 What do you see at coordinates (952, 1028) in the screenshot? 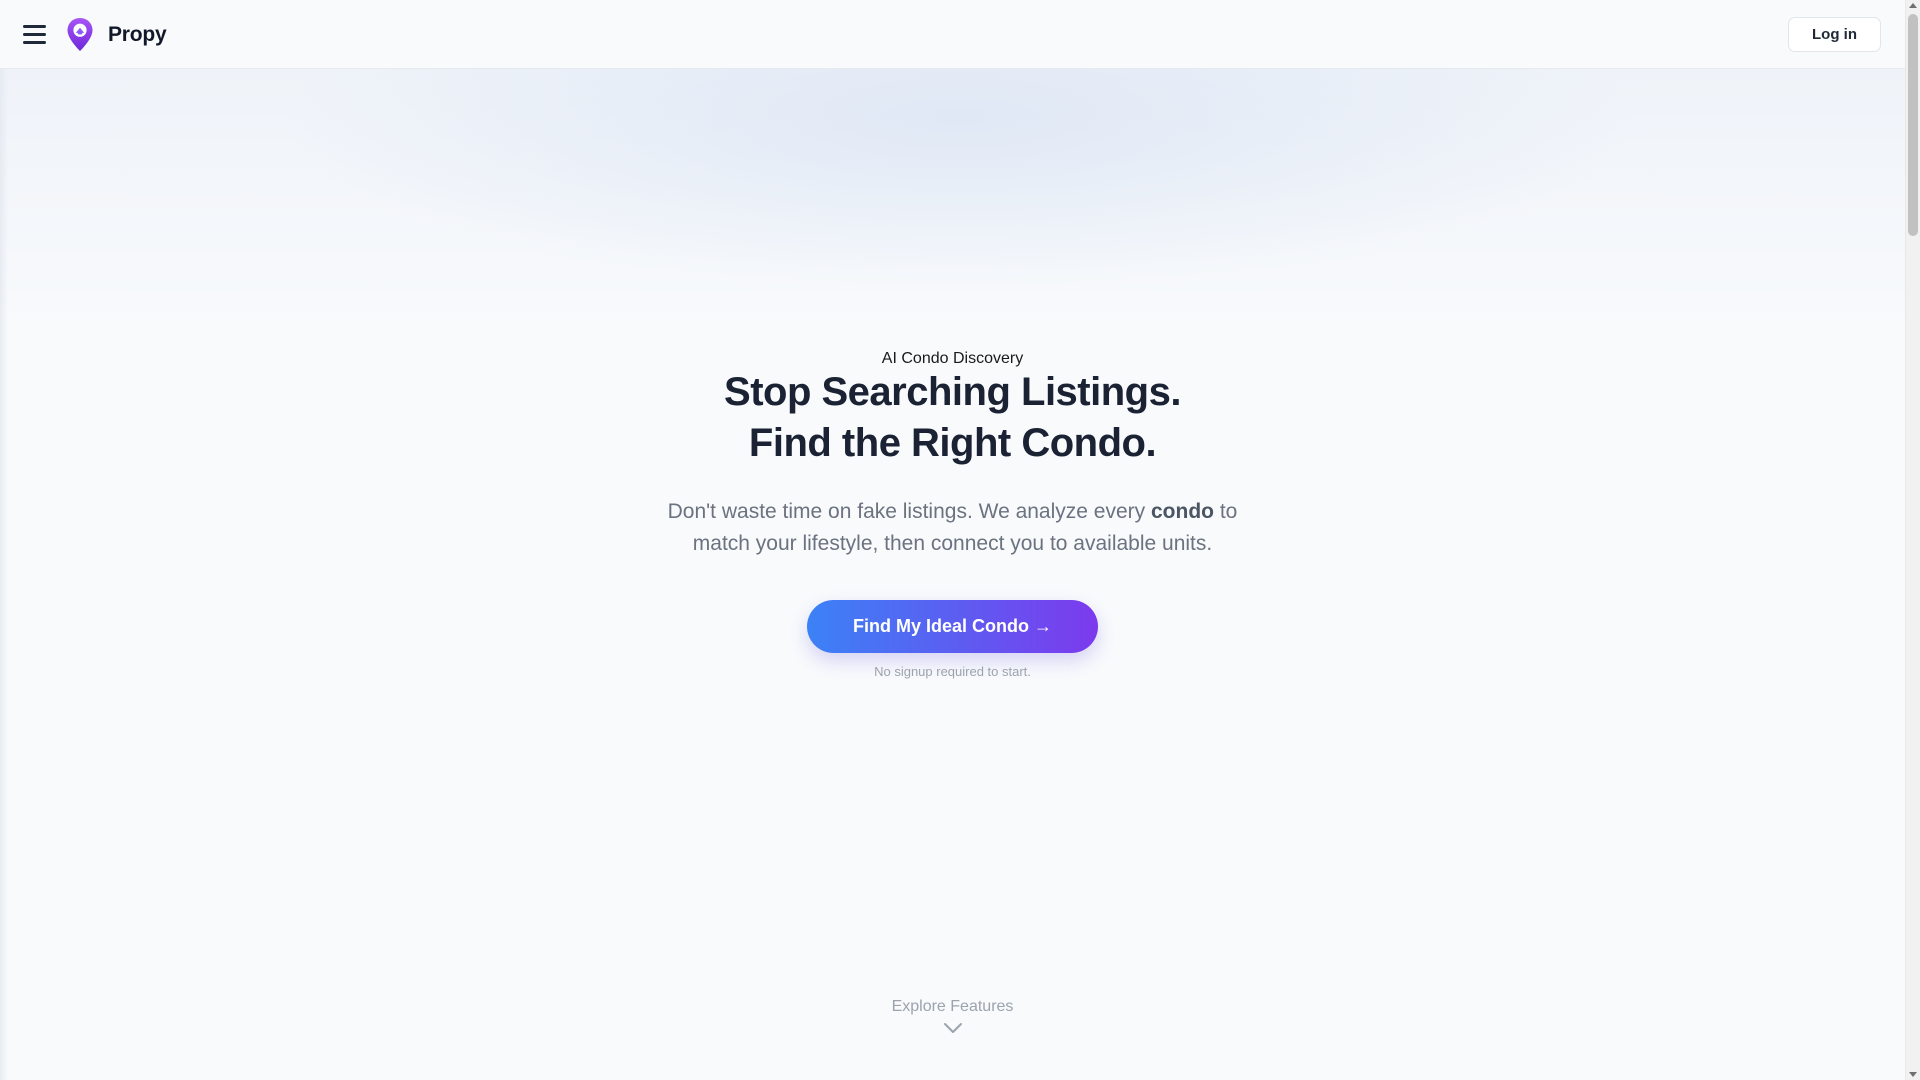
I see `chevron-down-icon` at bounding box center [952, 1028].